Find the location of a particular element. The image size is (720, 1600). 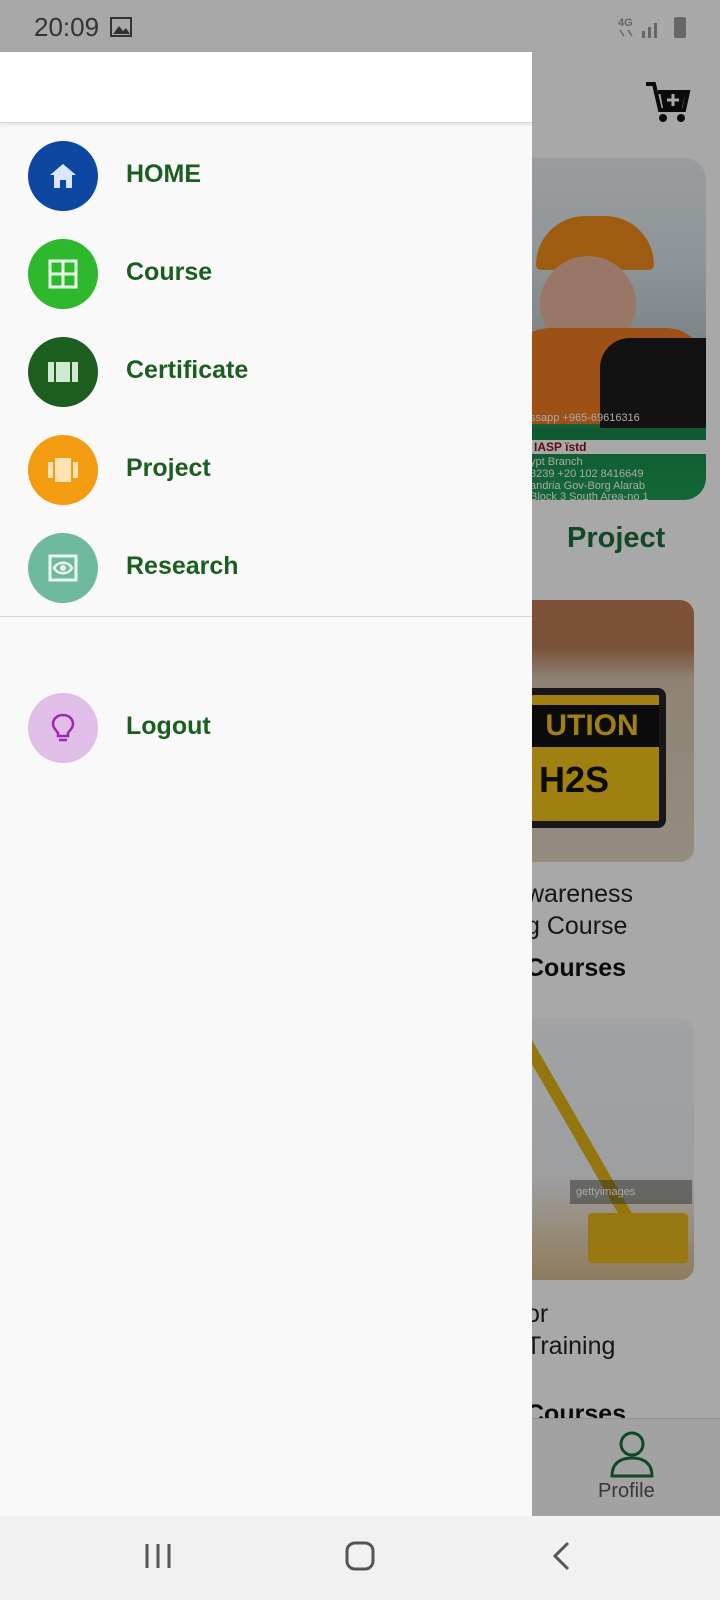

drawer-item-project: Project is located at coordinates (266, 470).